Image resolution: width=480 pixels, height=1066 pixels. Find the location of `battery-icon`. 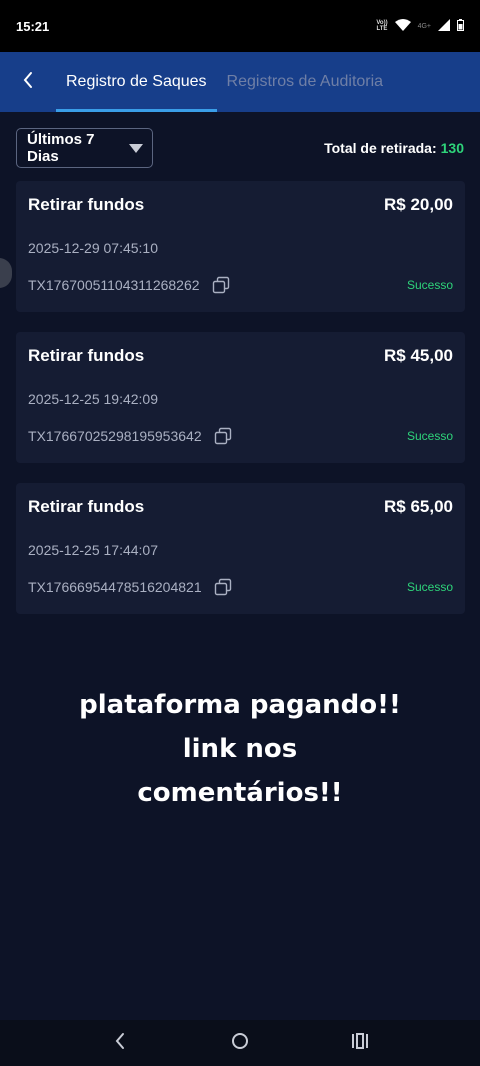

battery-icon is located at coordinates (460, 26).